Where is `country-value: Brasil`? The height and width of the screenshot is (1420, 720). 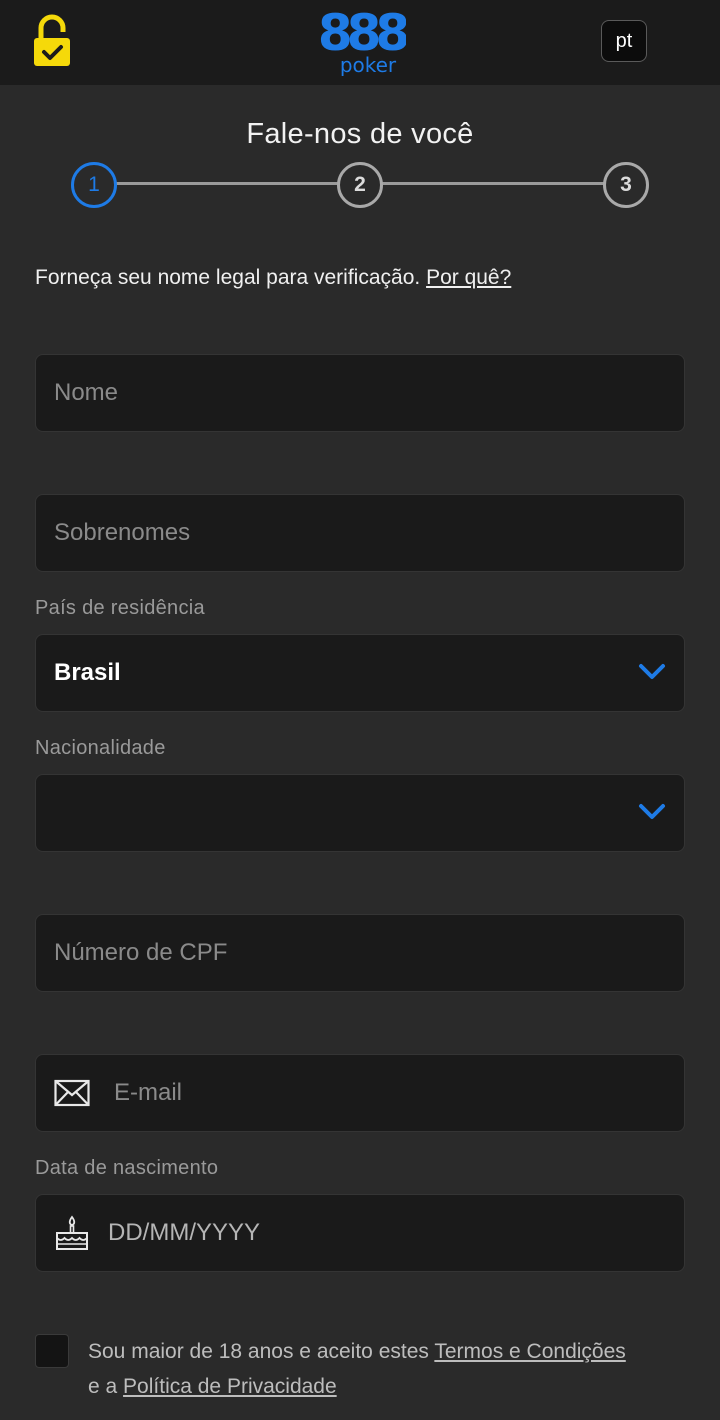
country-value: Brasil is located at coordinates (87, 672).